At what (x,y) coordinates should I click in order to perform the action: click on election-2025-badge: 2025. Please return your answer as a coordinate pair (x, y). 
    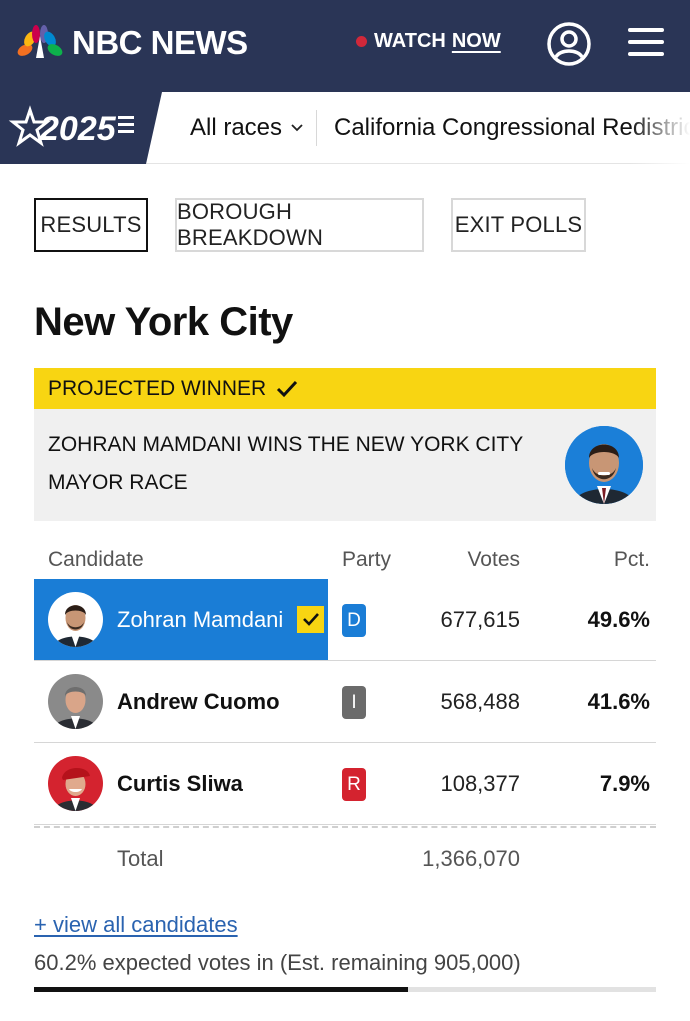
    Looking at the image, I should click on (81, 128).